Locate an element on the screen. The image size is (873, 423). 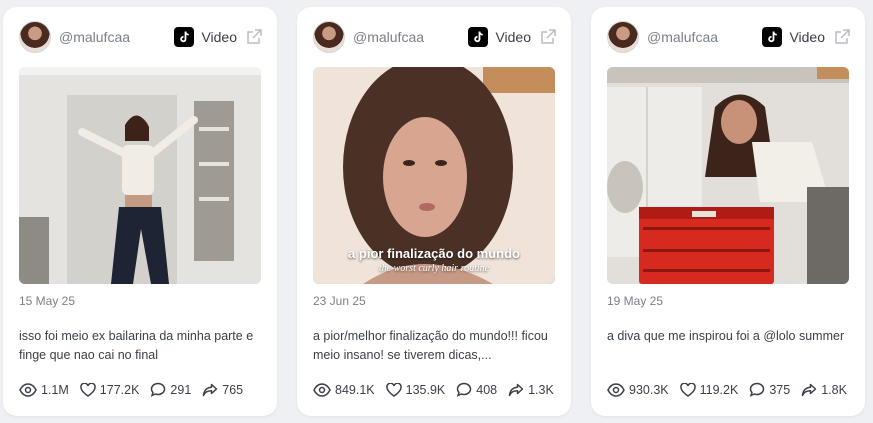
post-date: 15 May 25 is located at coordinates (47, 301).